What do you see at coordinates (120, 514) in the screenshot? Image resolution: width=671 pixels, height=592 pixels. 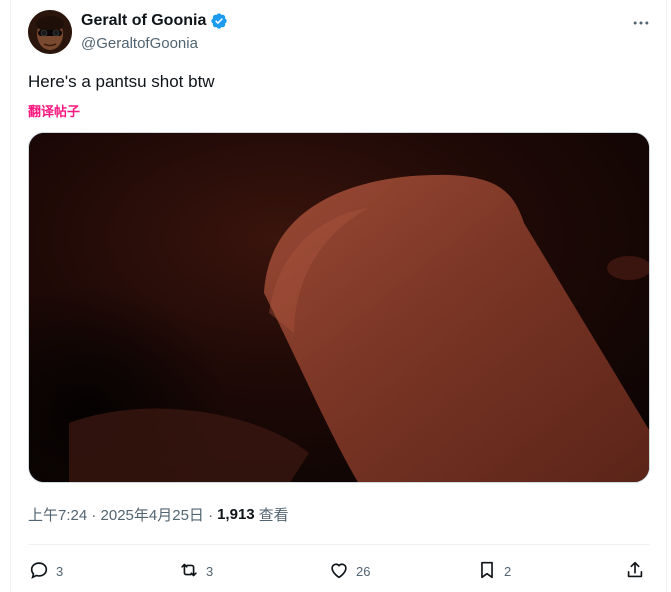 I see `timestamp: 上午7:24 · 2025年4月25日 ·` at bounding box center [120, 514].